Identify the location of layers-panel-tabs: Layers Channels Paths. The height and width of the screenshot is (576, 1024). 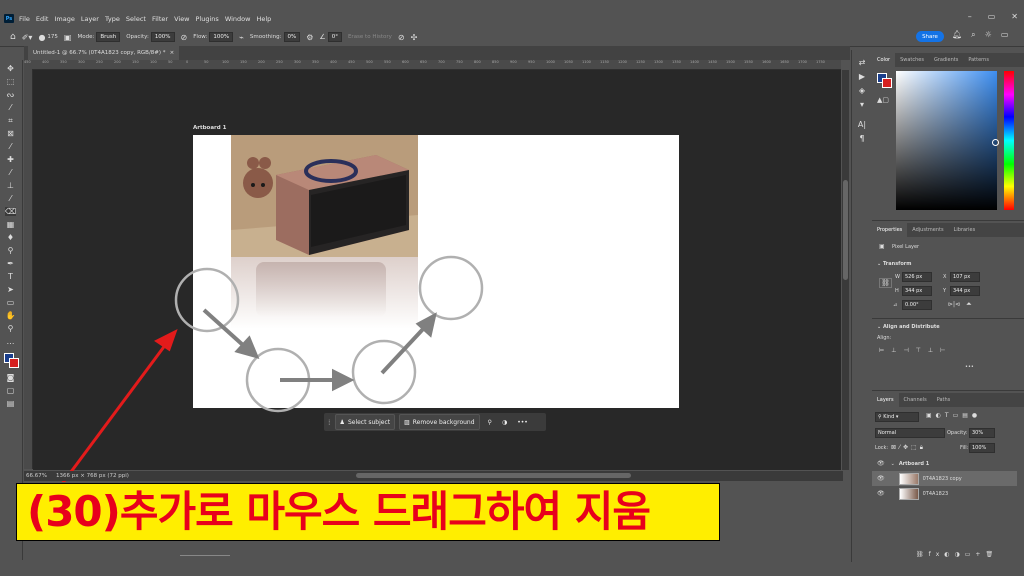
(948, 400).